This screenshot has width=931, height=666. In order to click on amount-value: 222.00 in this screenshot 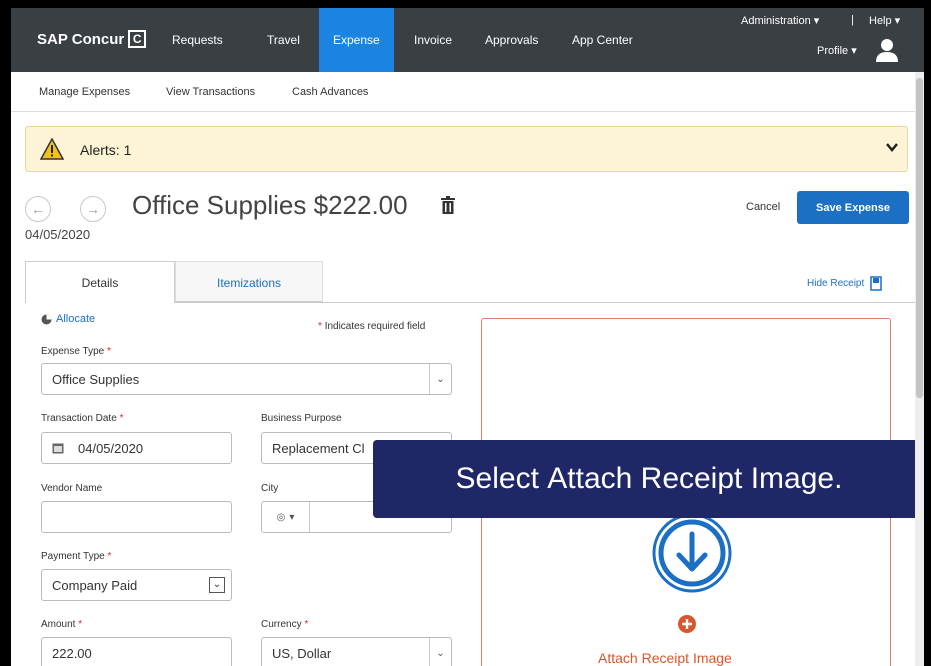, I will do `click(72, 653)`.